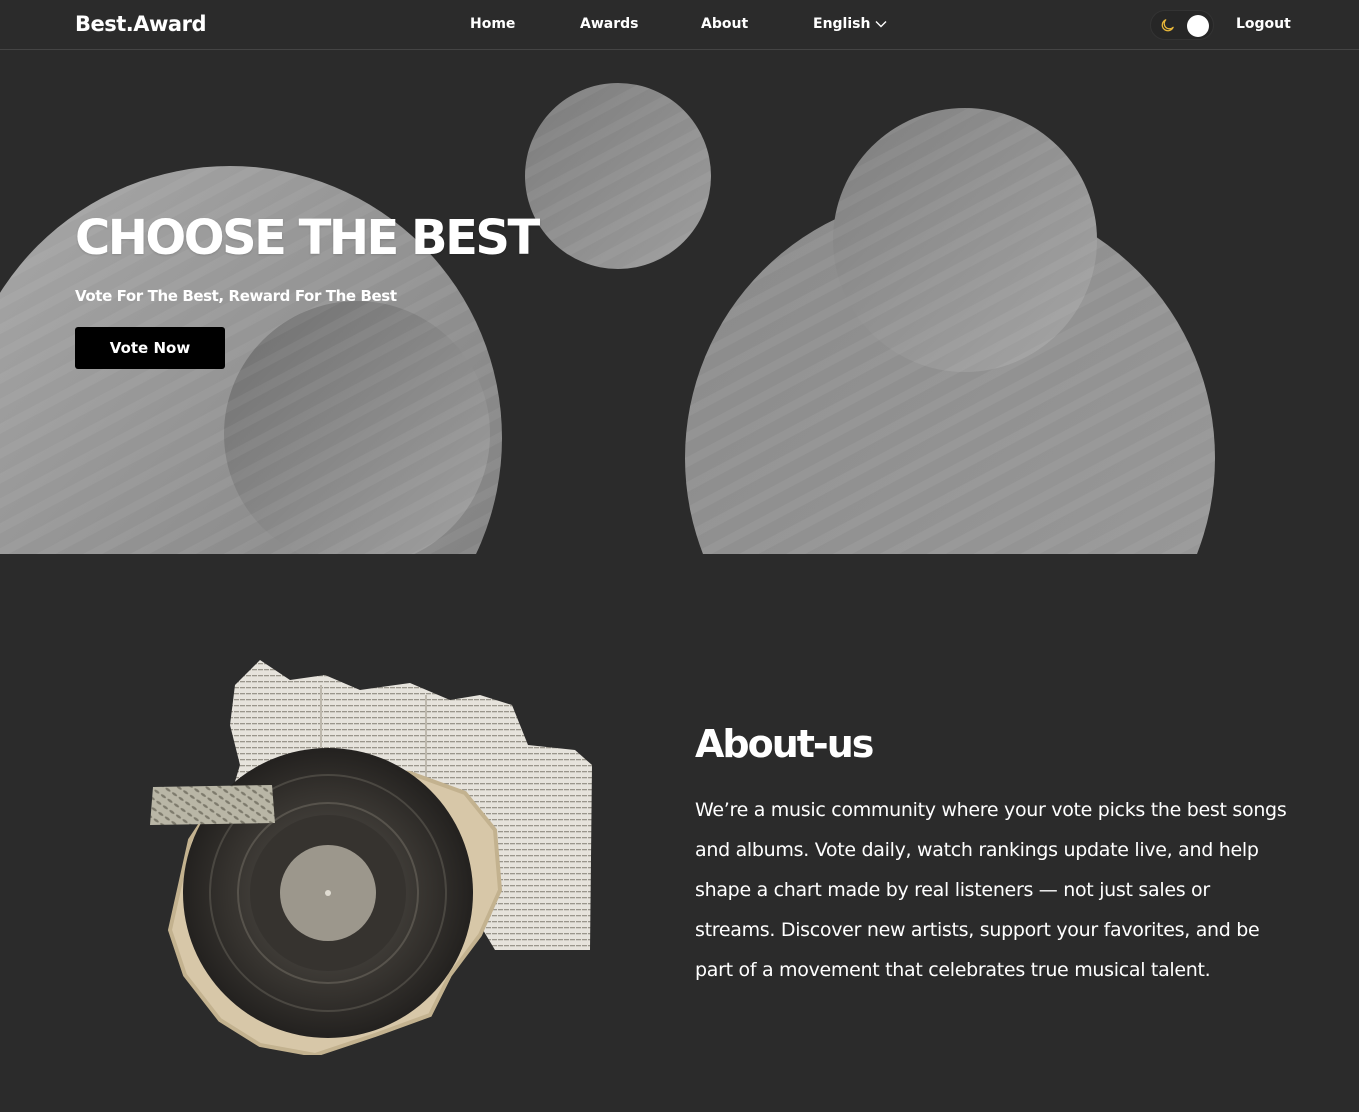 The height and width of the screenshot is (1112, 1359). What do you see at coordinates (881, 24) in the screenshot?
I see `chevron-down-icon` at bounding box center [881, 24].